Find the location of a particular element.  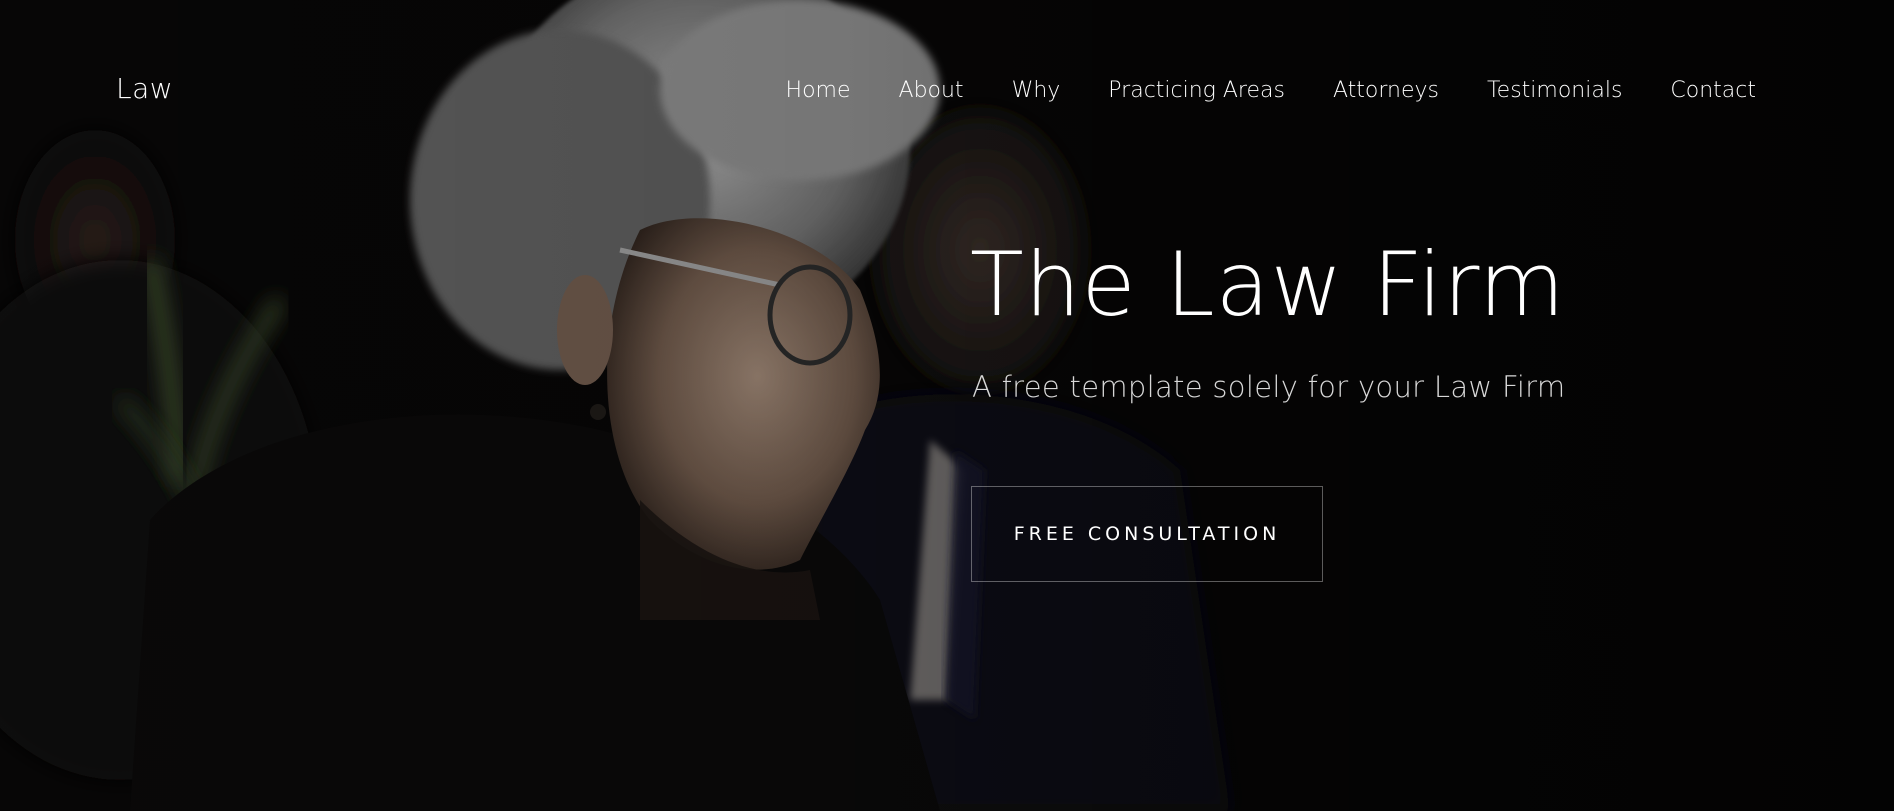

nav-link-attorneys: Attorneys is located at coordinates (1386, 90).